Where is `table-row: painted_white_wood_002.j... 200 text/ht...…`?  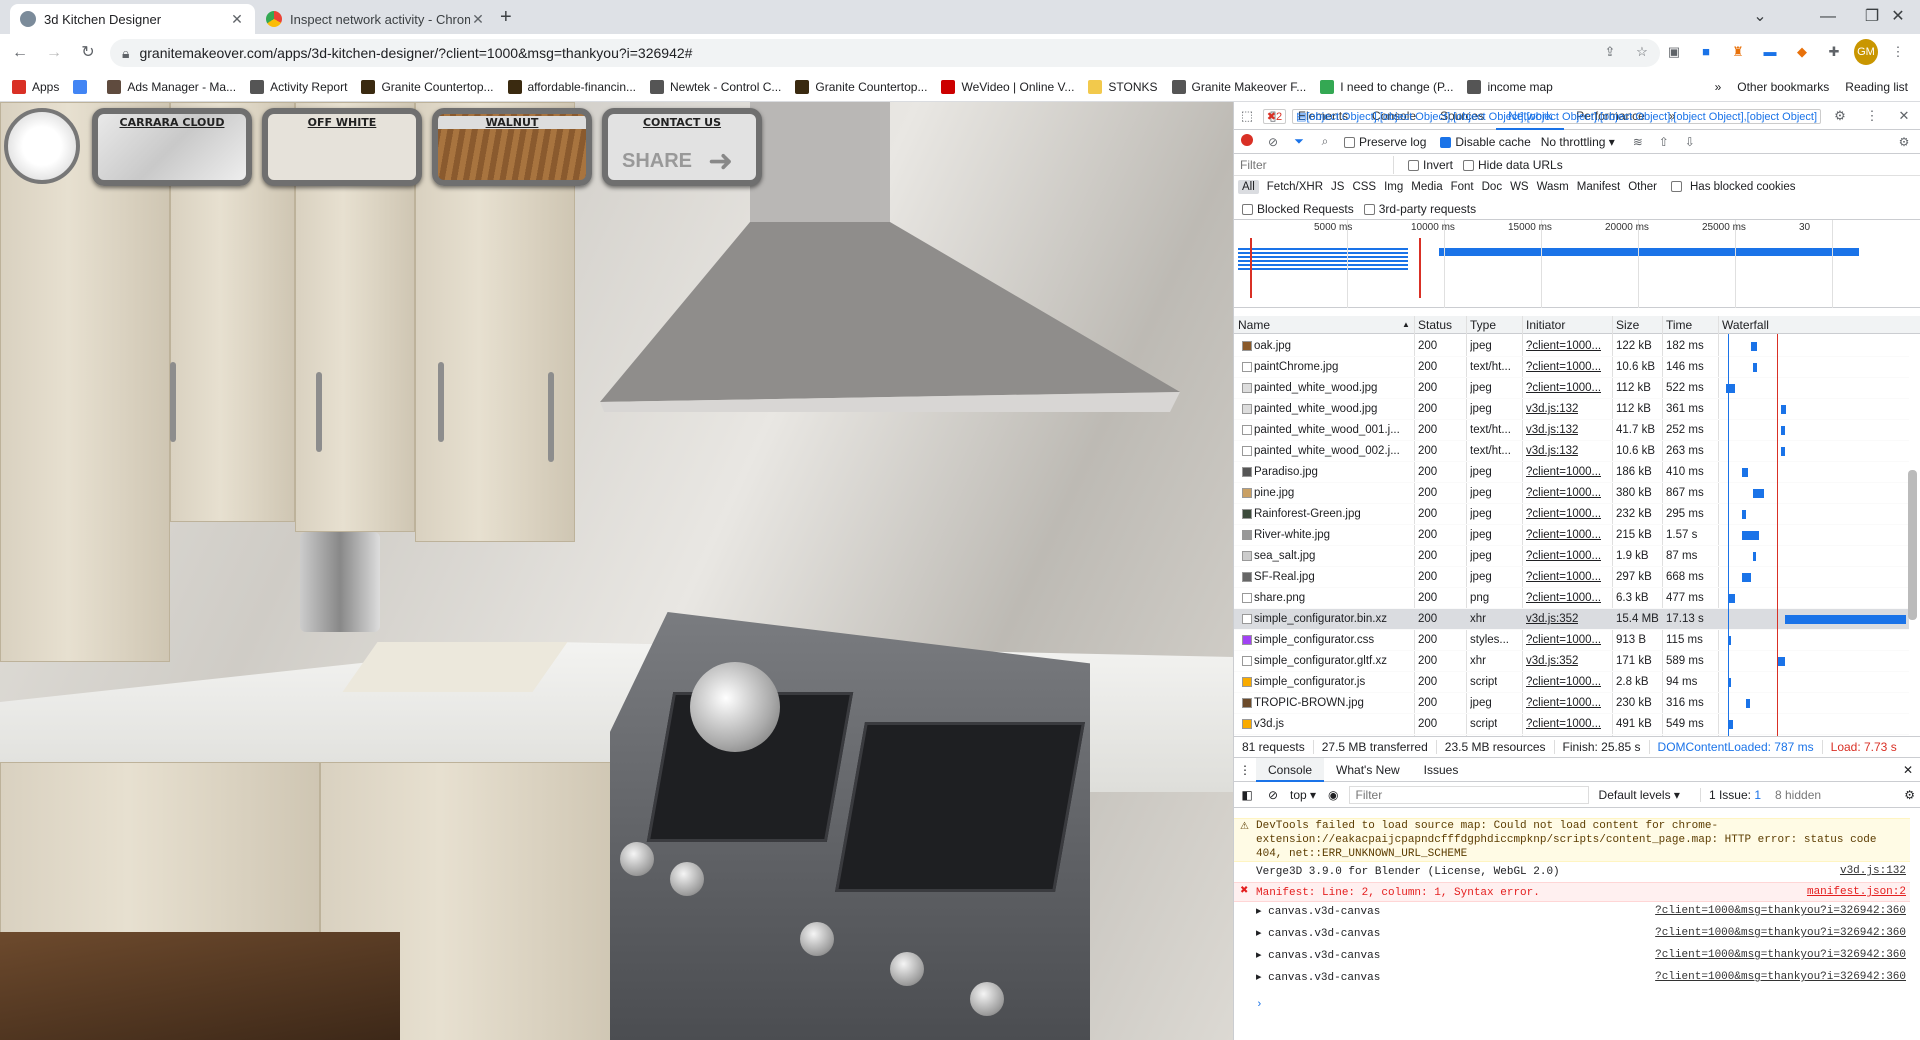 table-row: painted_white_wood_002.j... 200 text/ht...… is located at coordinates (1571, 451).